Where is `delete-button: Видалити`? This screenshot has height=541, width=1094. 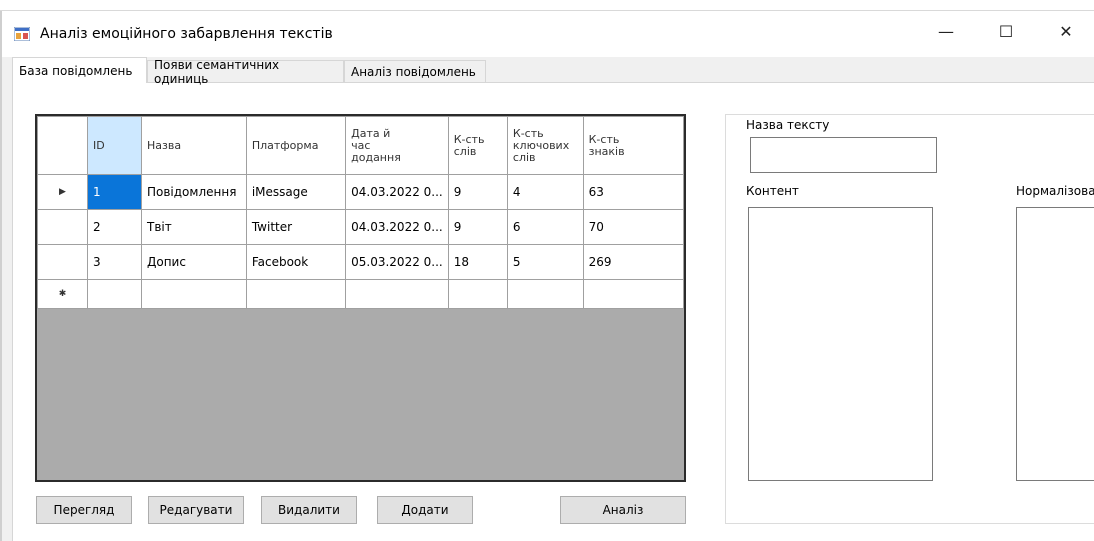 delete-button: Видалити is located at coordinates (309, 510).